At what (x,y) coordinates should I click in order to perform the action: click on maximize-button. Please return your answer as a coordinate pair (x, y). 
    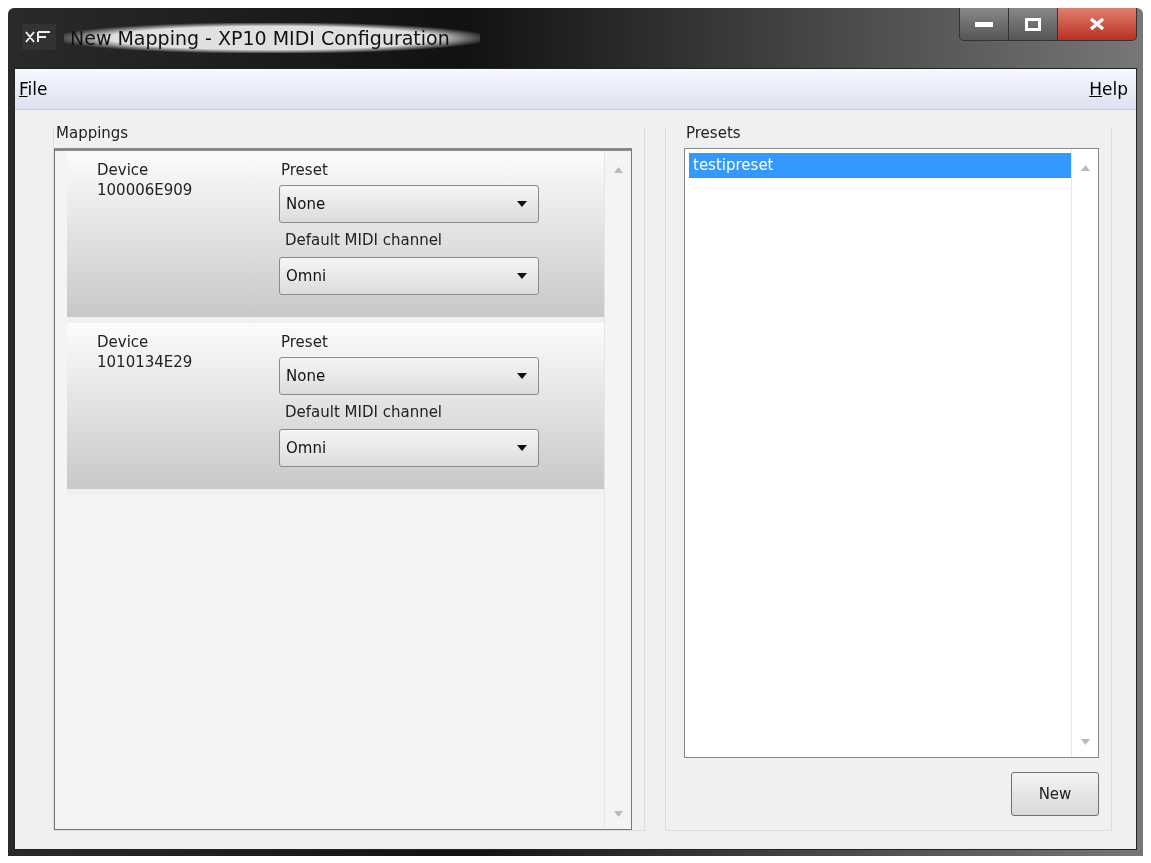
    Looking at the image, I should click on (1033, 24).